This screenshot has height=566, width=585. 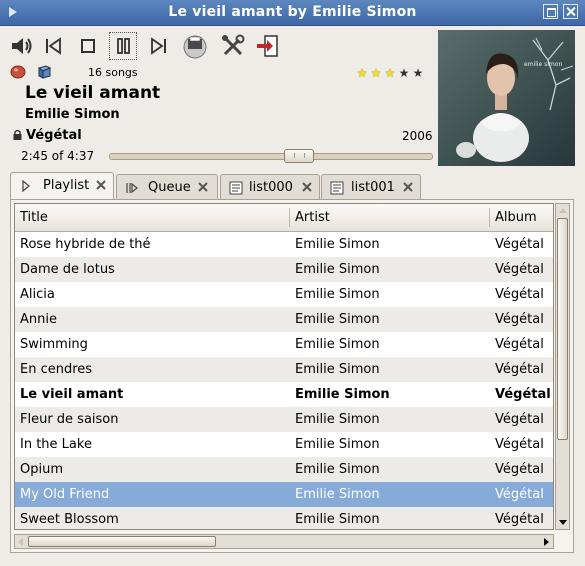 I want to click on pause-icon, so click(x=123, y=46).